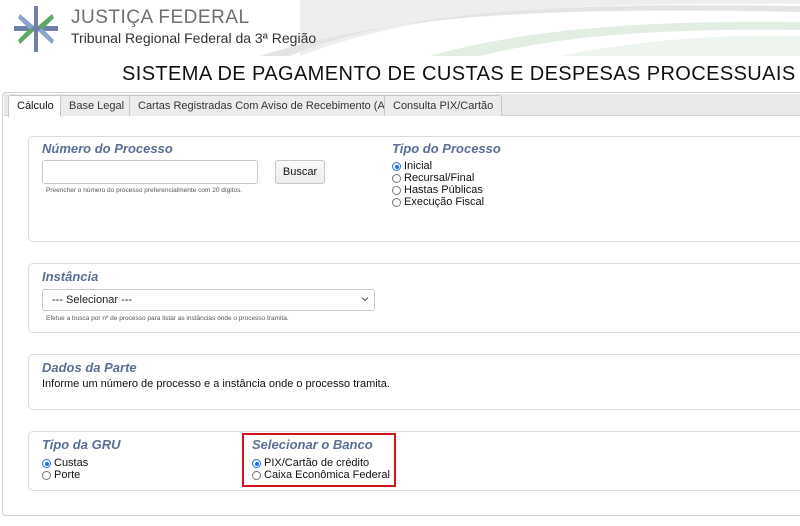 The height and width of the screenshot is (526, 800). What do you see at coordinates (67, 475) in the screenshot?
I see `tipo-gru-option-label: Porte` at bounding box center [67, 475].